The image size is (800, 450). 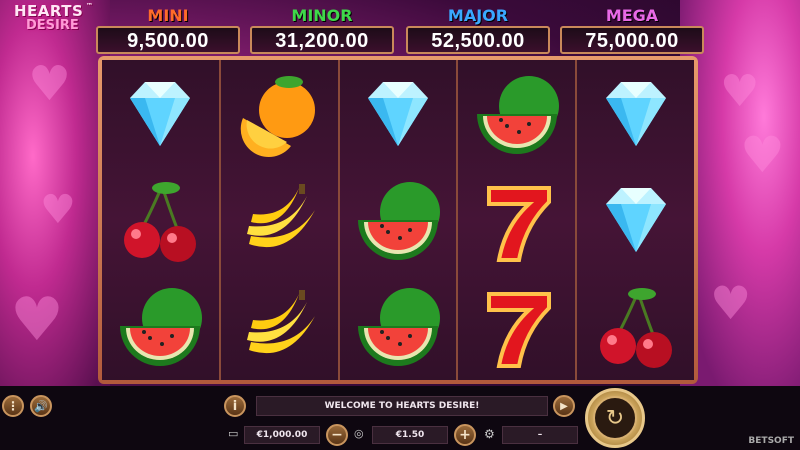 I want to click on minus-icon: −, so click(x=337, y=435).